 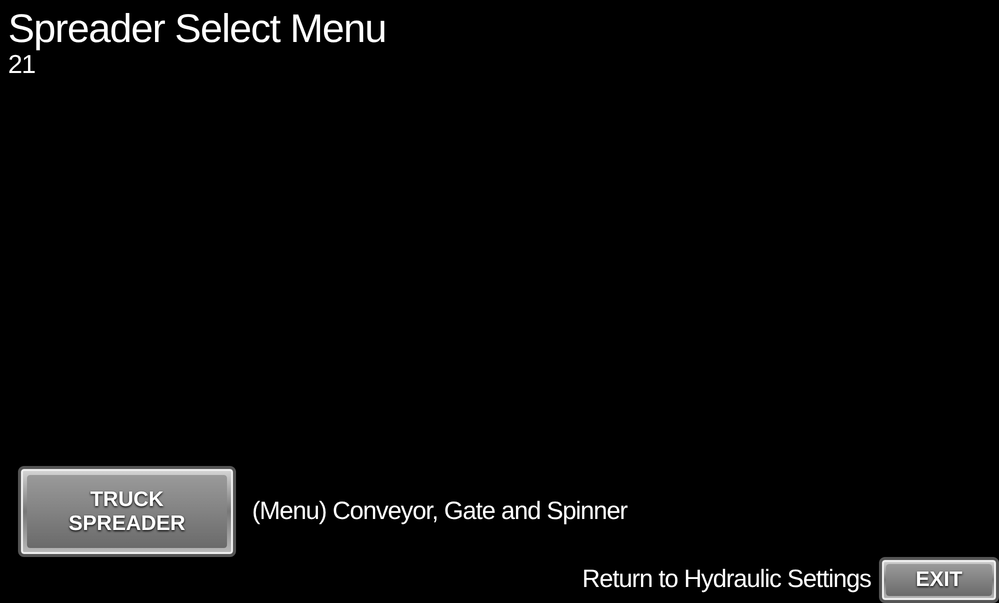 What do you see at coordinates (127, 511) in the screenshot?
I see `menu-button: TRUCK SPREADER` at bounding box center [127, 511].